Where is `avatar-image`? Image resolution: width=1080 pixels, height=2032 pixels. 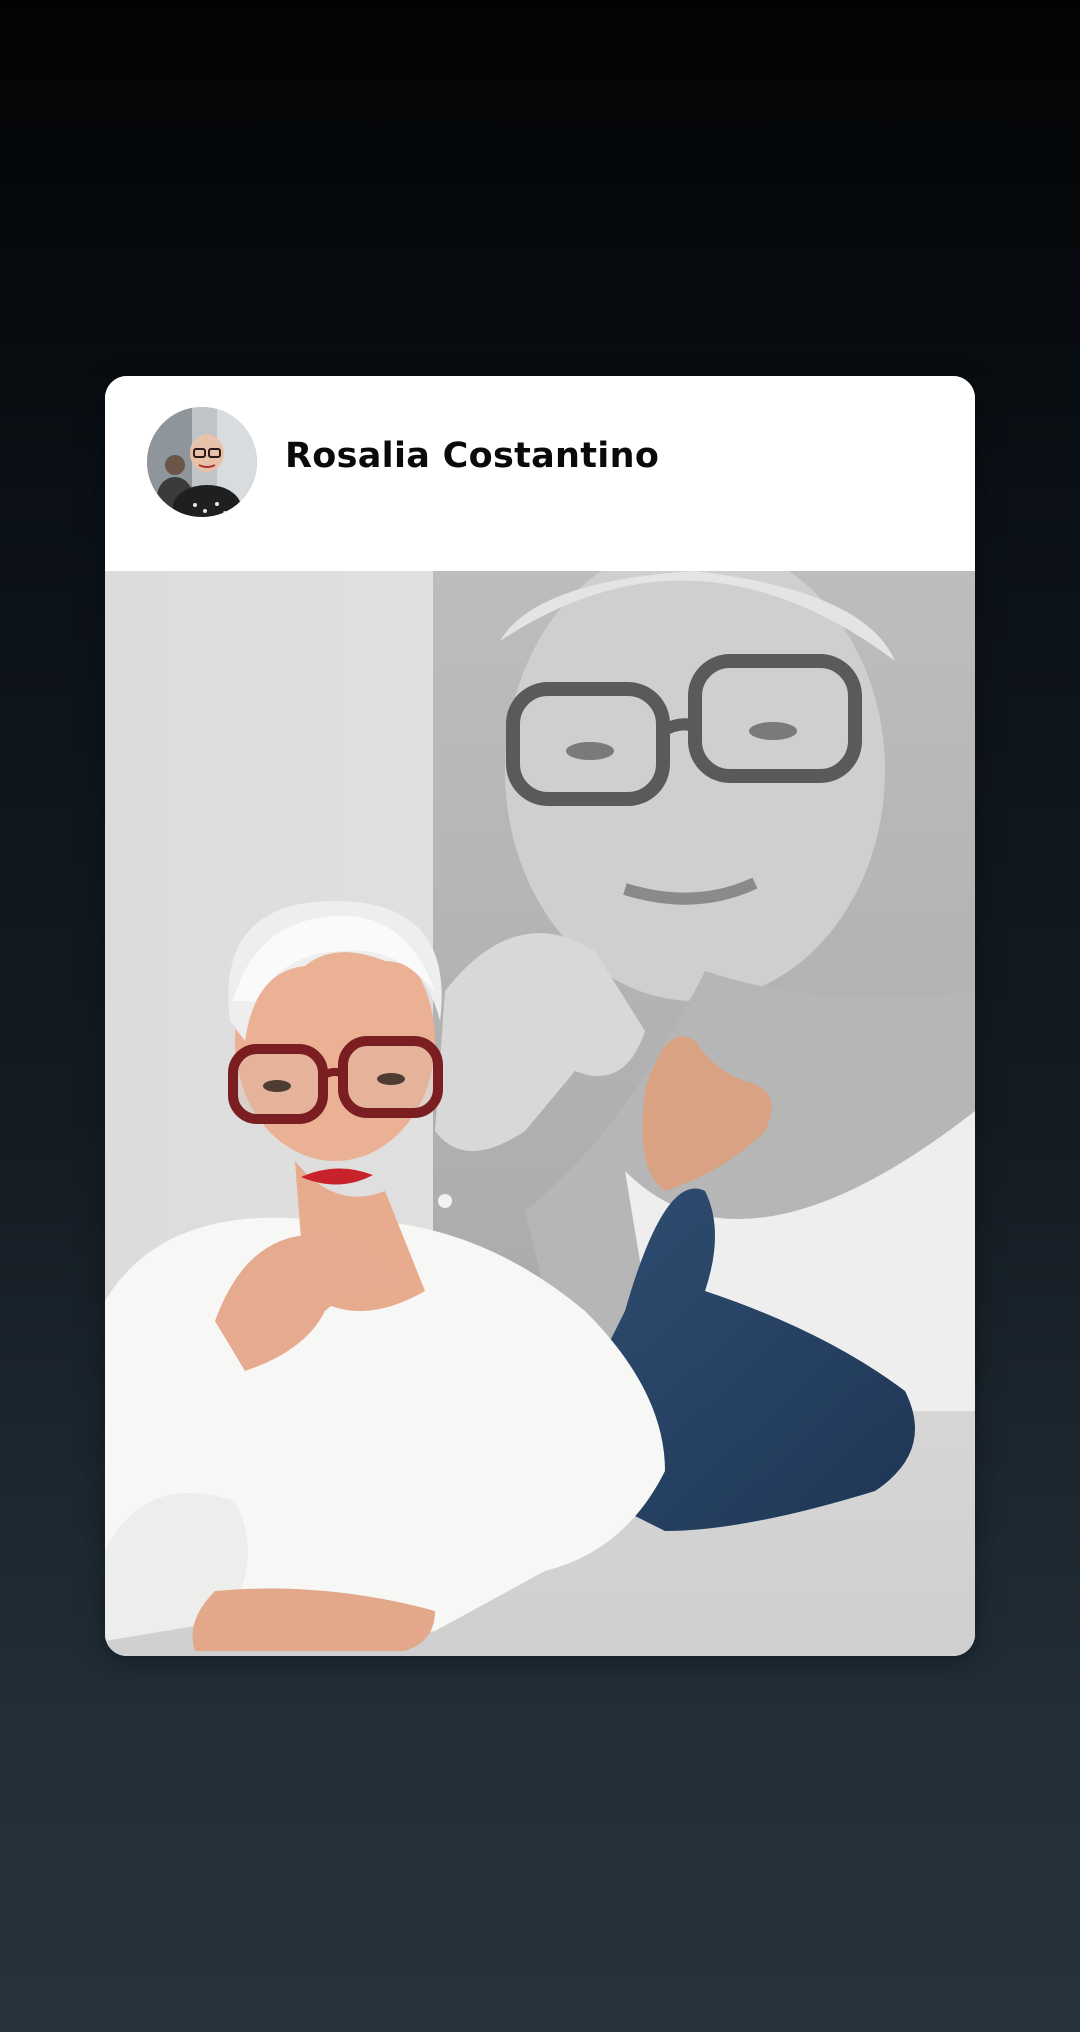
avatar-image is located at coordinates (202, 462).